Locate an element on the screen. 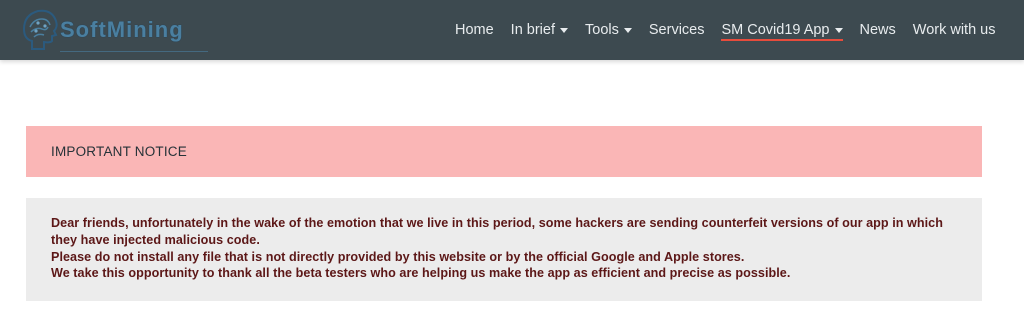  notice-title: IMPORTANT NOTICE is located at coordinates (119, 151).